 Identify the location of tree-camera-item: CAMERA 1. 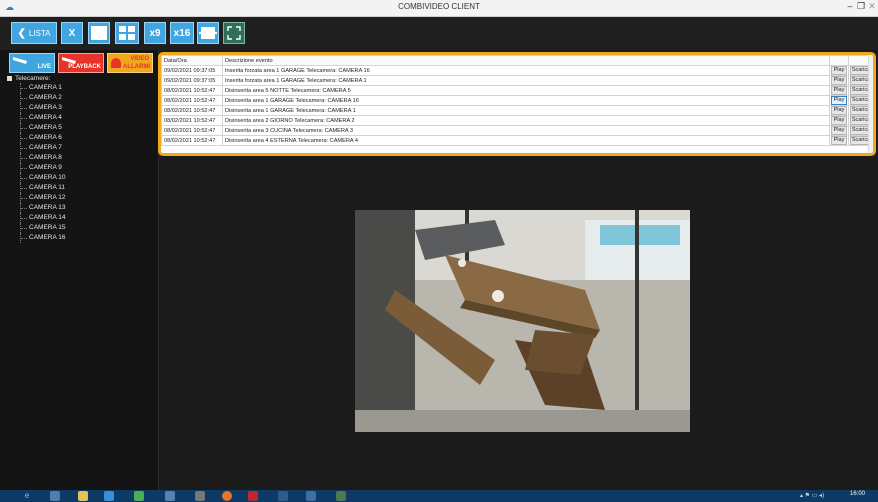
(36, 88).